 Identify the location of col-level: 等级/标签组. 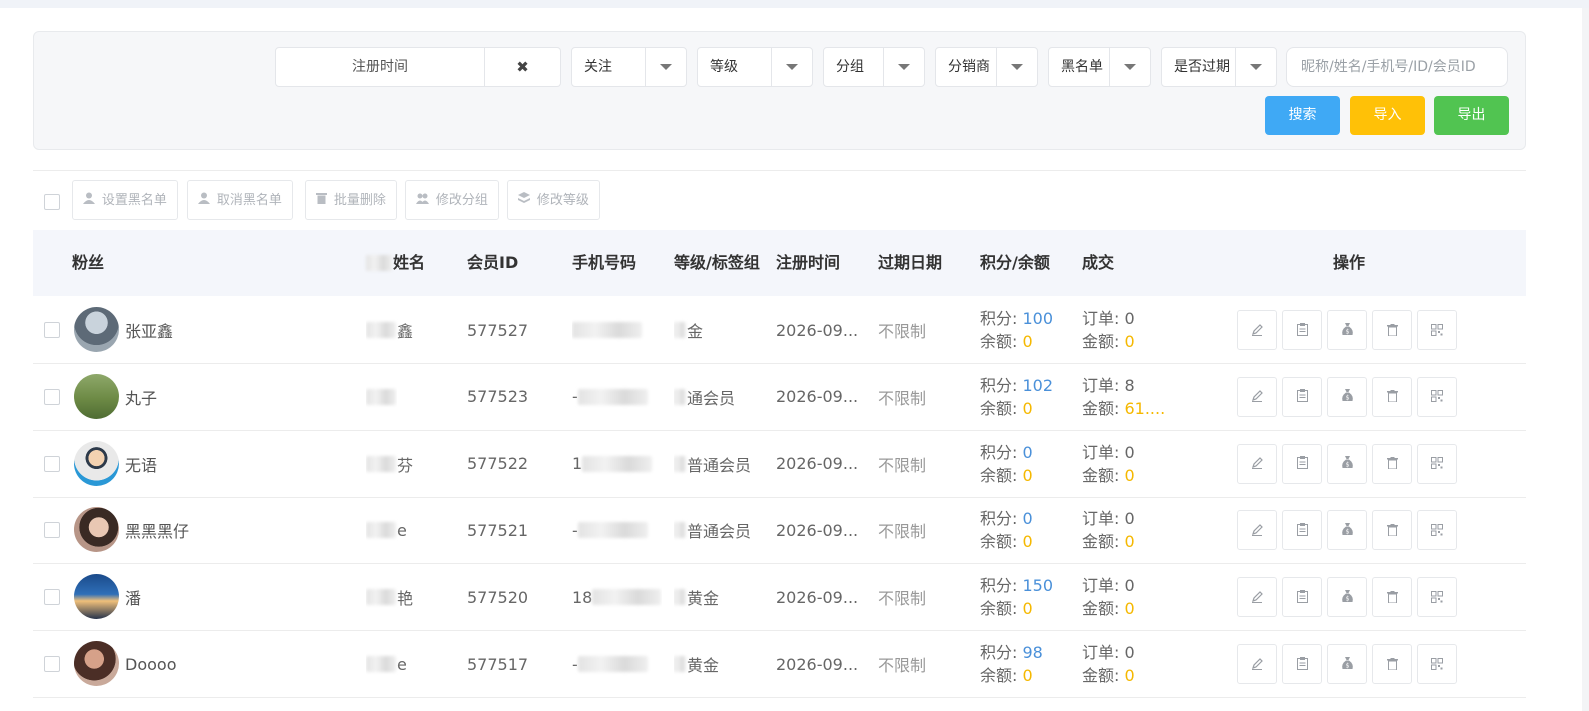
(717, 262).